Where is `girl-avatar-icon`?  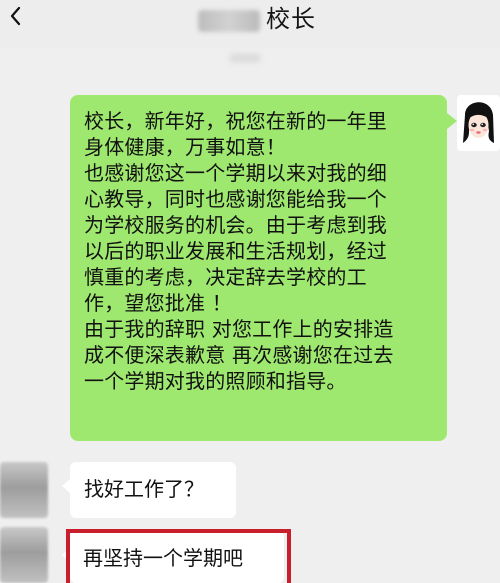 girl-avatar-icon is located at coordinates (478, 123).